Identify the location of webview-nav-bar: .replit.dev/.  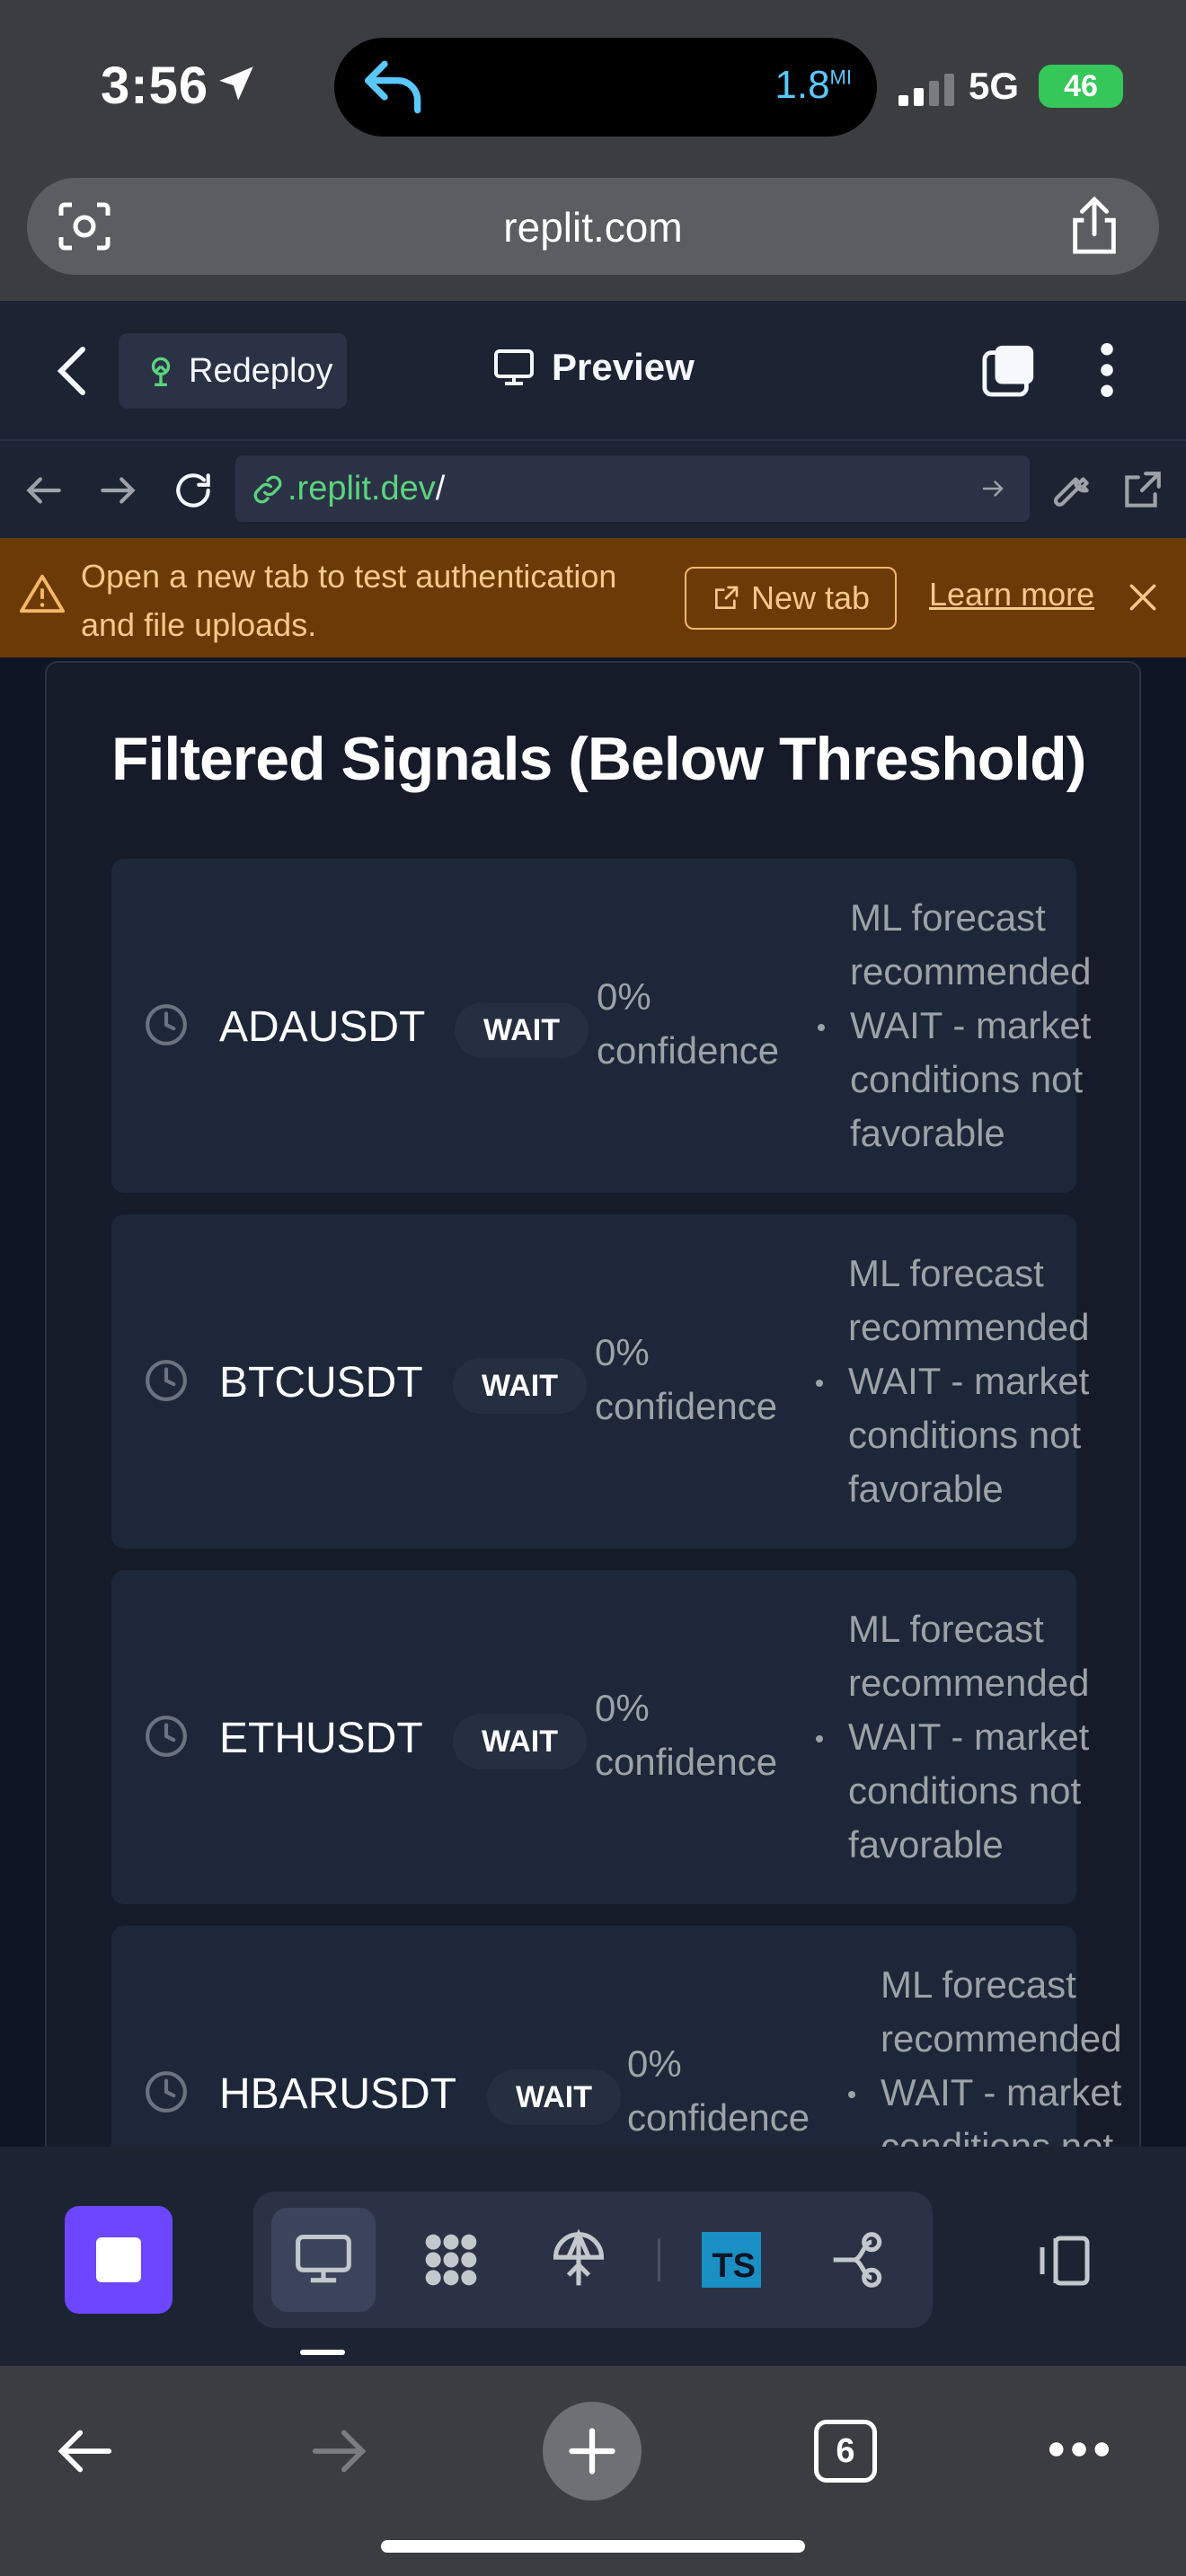
(593, 489).